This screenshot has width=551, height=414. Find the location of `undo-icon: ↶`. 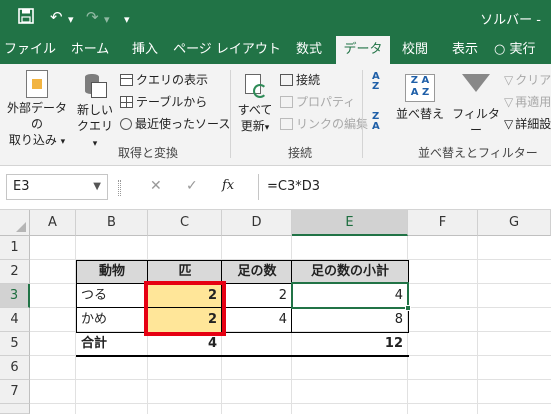

undo-icon: ↶ is located at coordinates (56, 17).